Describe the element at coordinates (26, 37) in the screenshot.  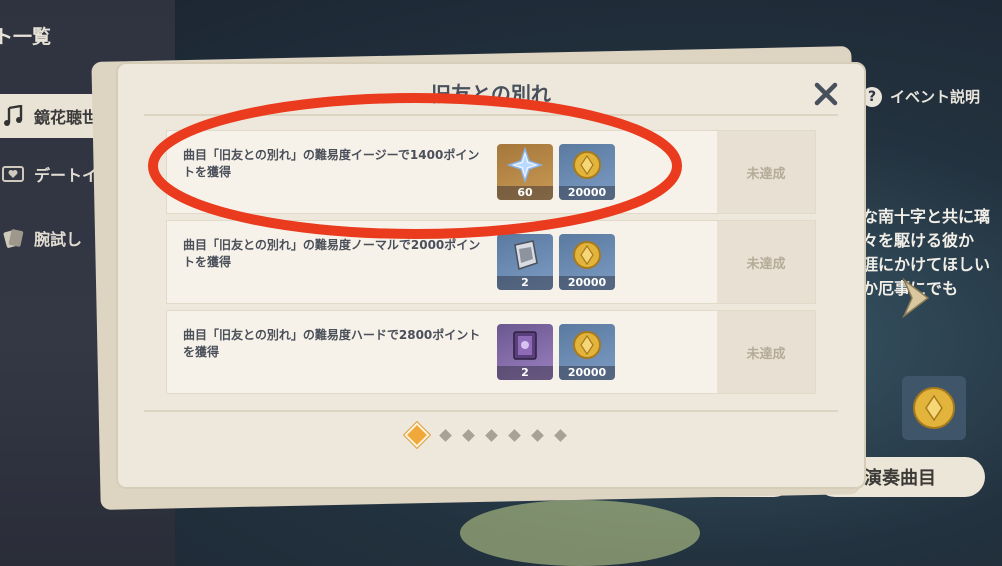
I see `page-title: ト一覧` at that location.